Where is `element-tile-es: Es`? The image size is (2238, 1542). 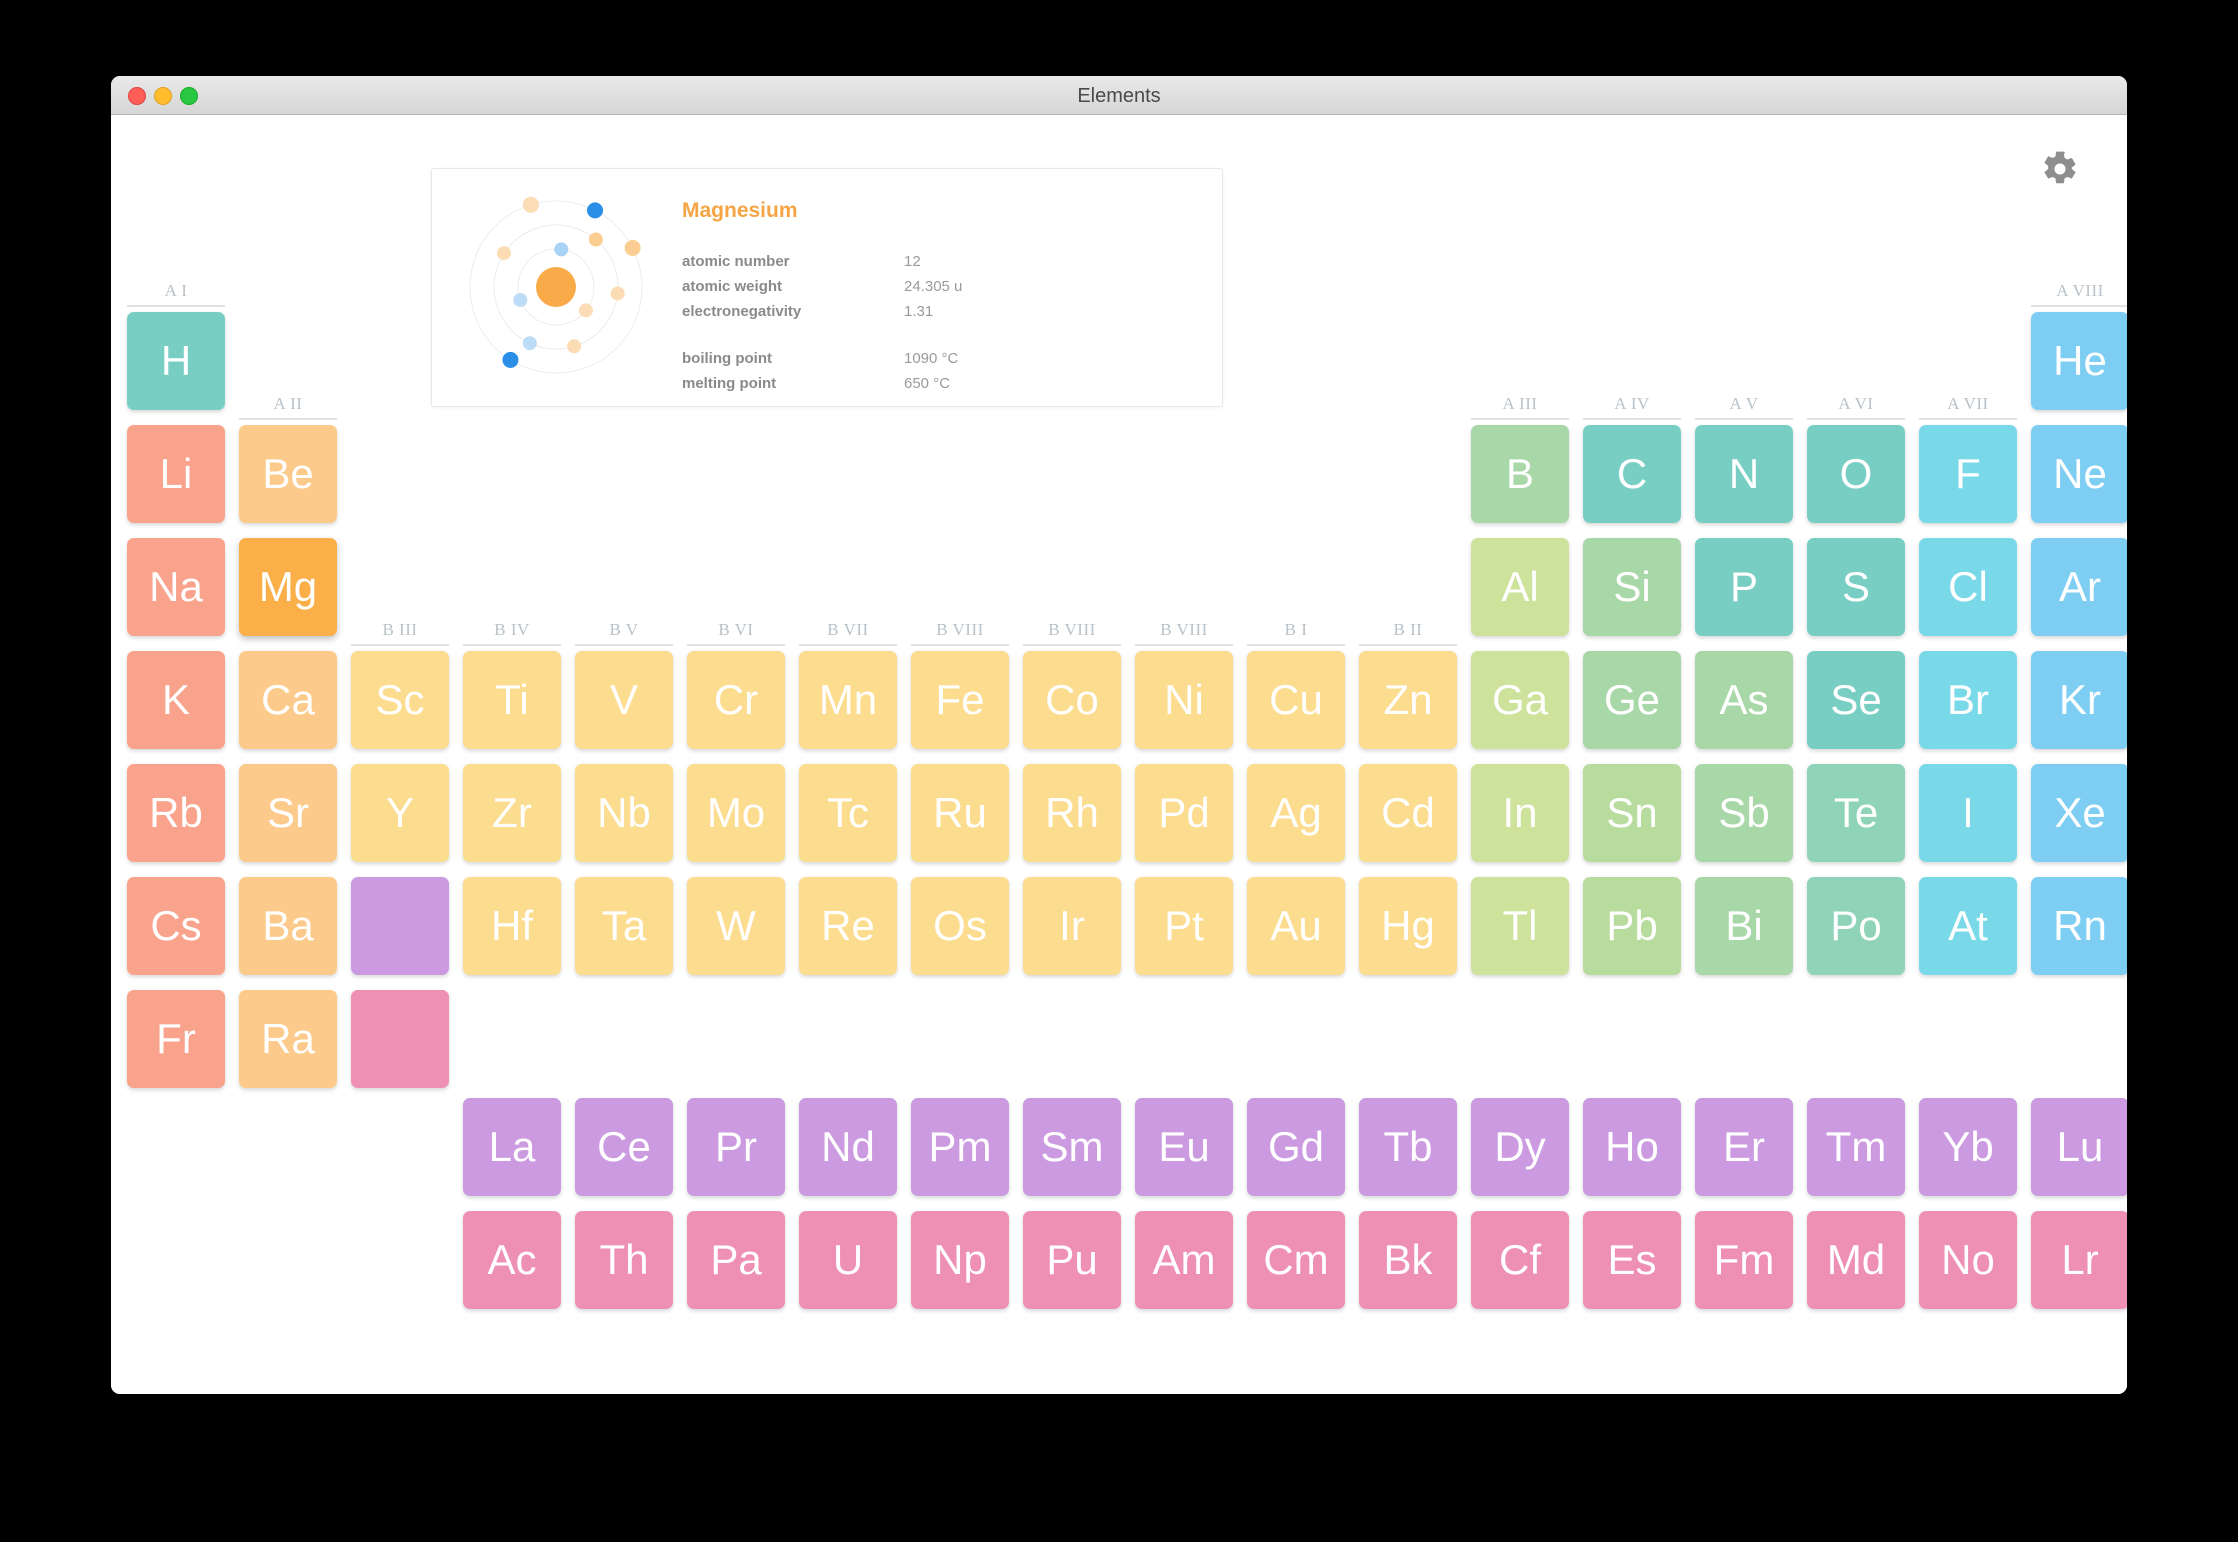 element-tile-es: Es is located at coordinates (1632, 1260).